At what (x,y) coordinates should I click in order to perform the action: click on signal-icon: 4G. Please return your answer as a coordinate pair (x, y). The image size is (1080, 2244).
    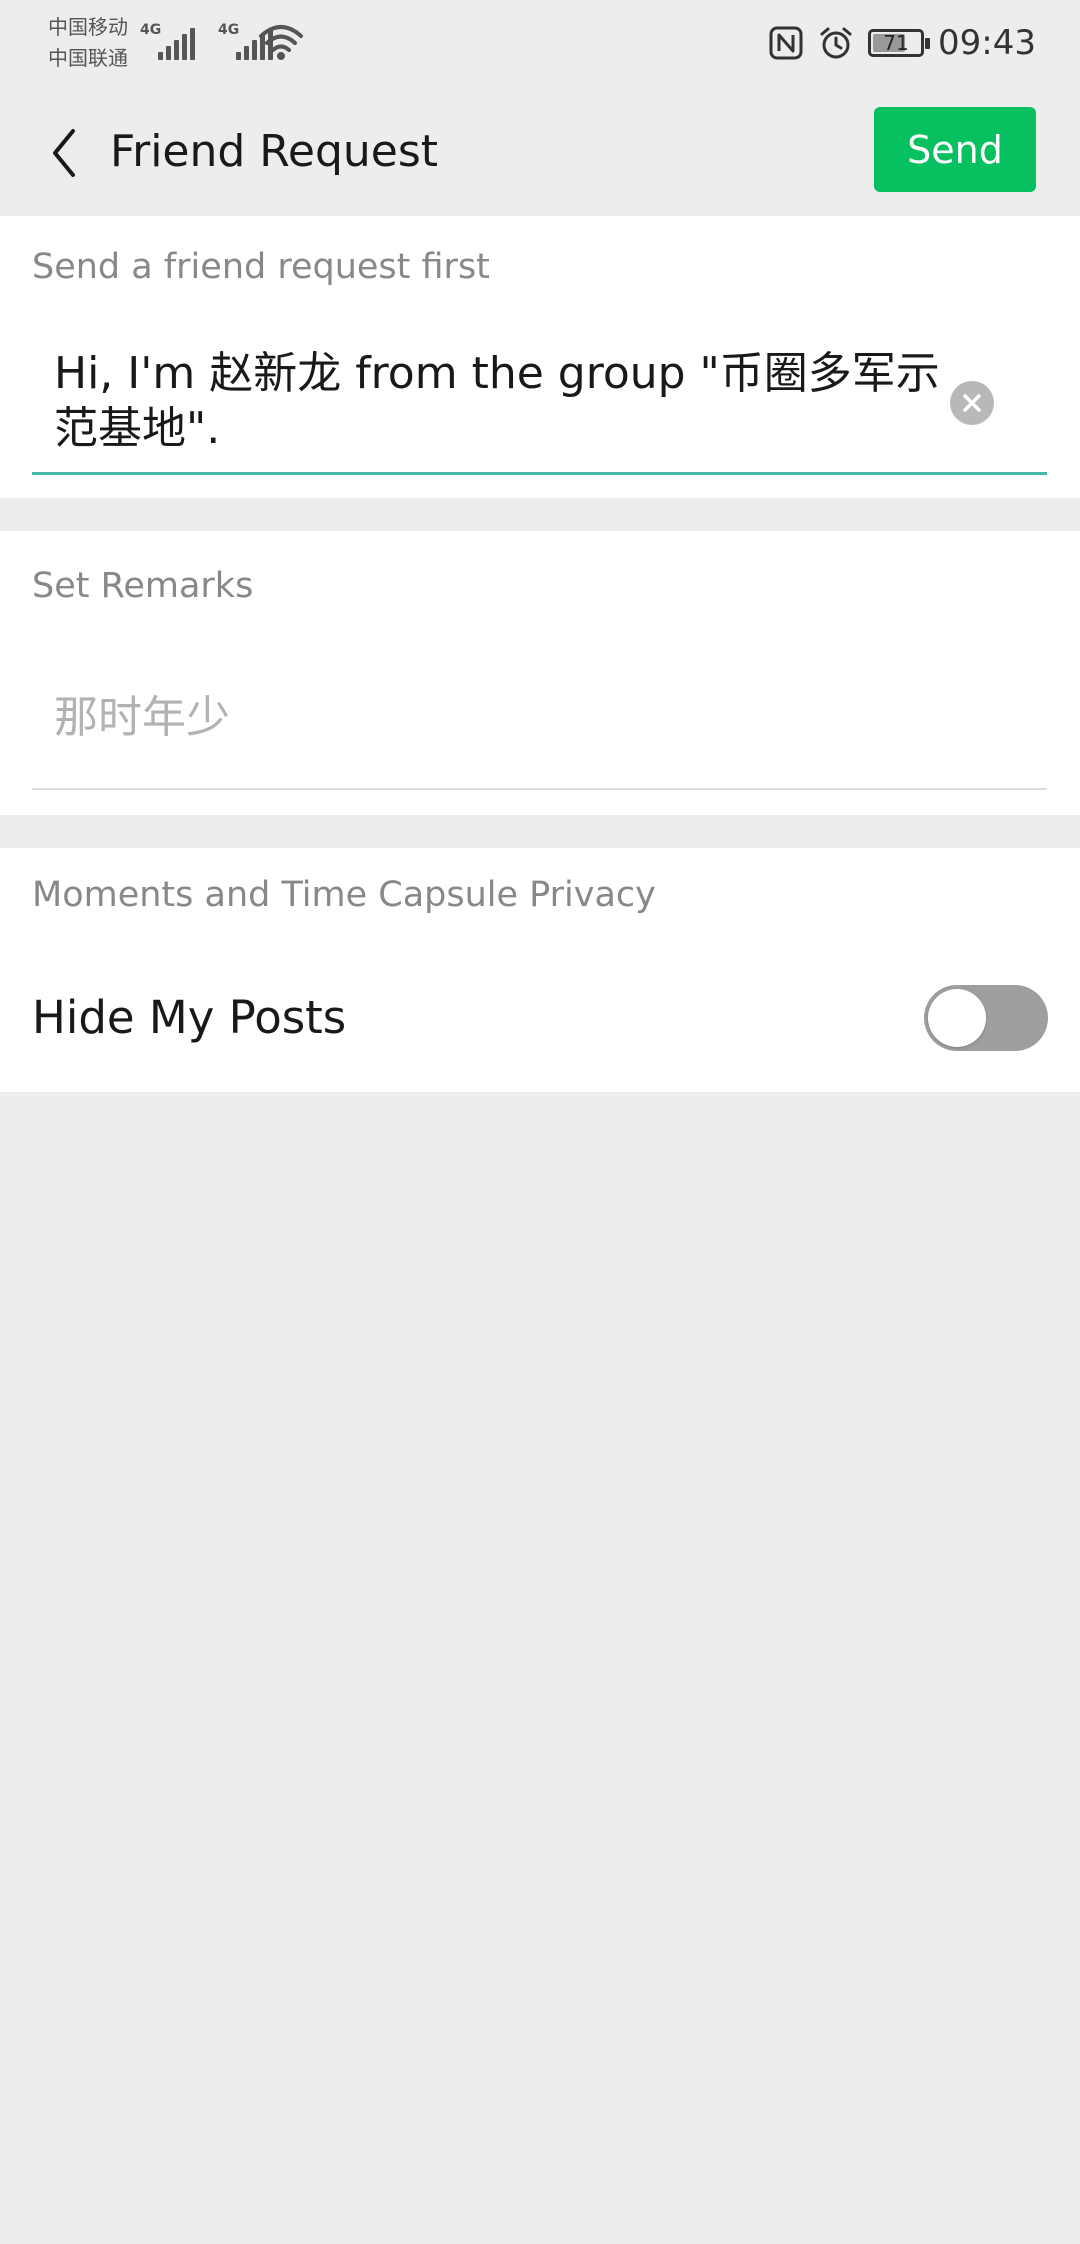
    Looking at the image, I should click on (168, 42).